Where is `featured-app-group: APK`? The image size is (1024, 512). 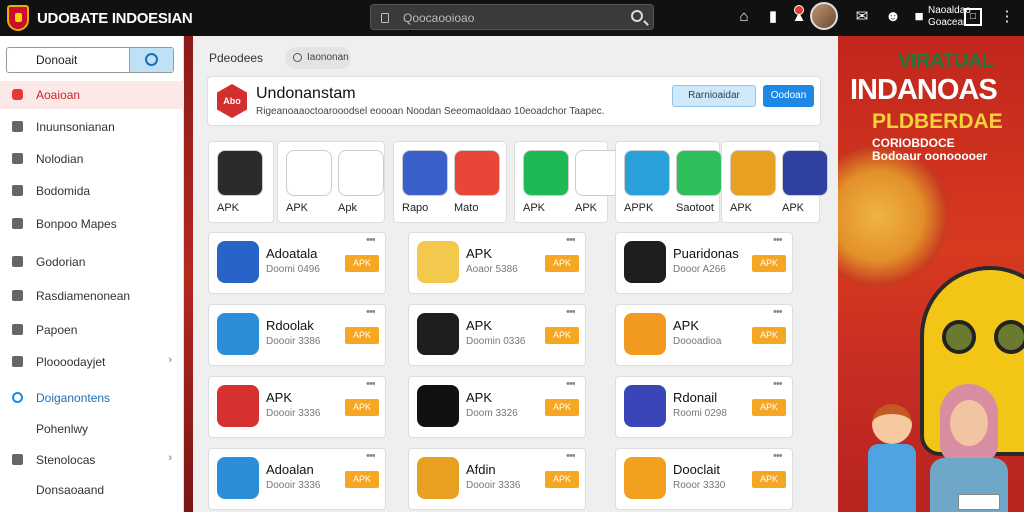 featured-app-group: APK is located at coordinates (241, 182).